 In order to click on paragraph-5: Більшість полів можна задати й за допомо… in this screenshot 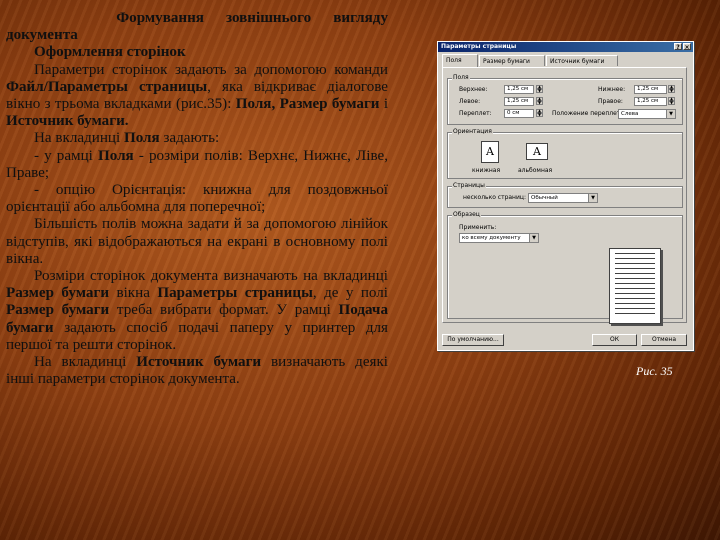, I will do `click(197, 241)`.